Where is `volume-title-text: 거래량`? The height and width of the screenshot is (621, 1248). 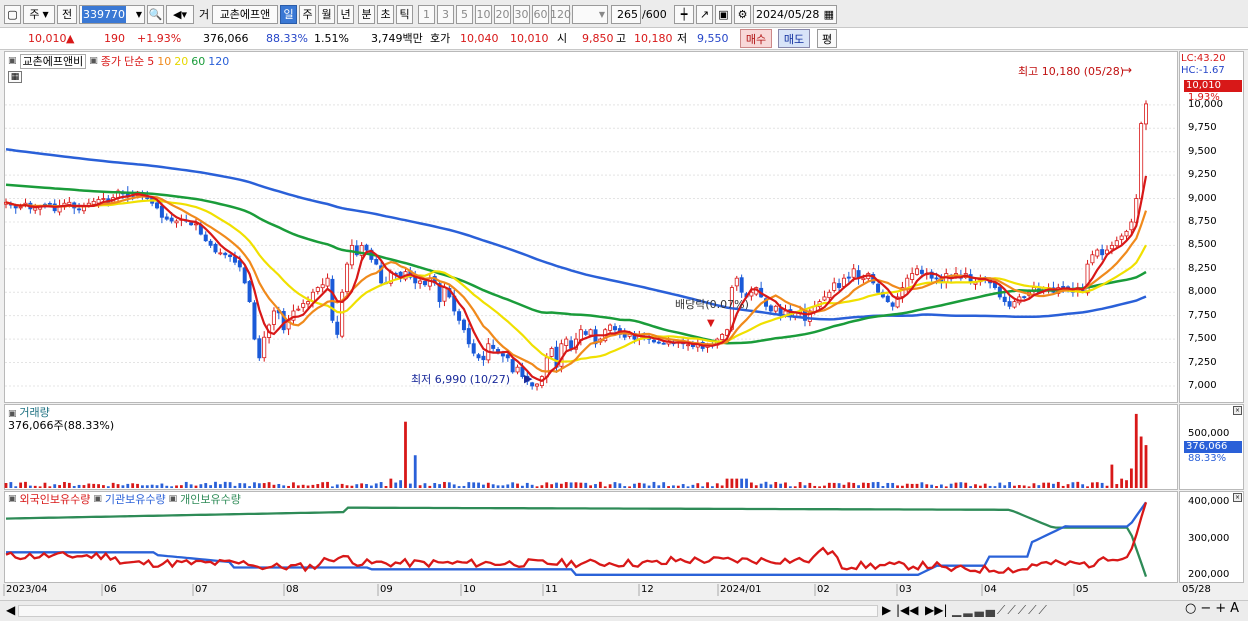 volume-title-text: 거래량 is located at coordinates (34, 412).